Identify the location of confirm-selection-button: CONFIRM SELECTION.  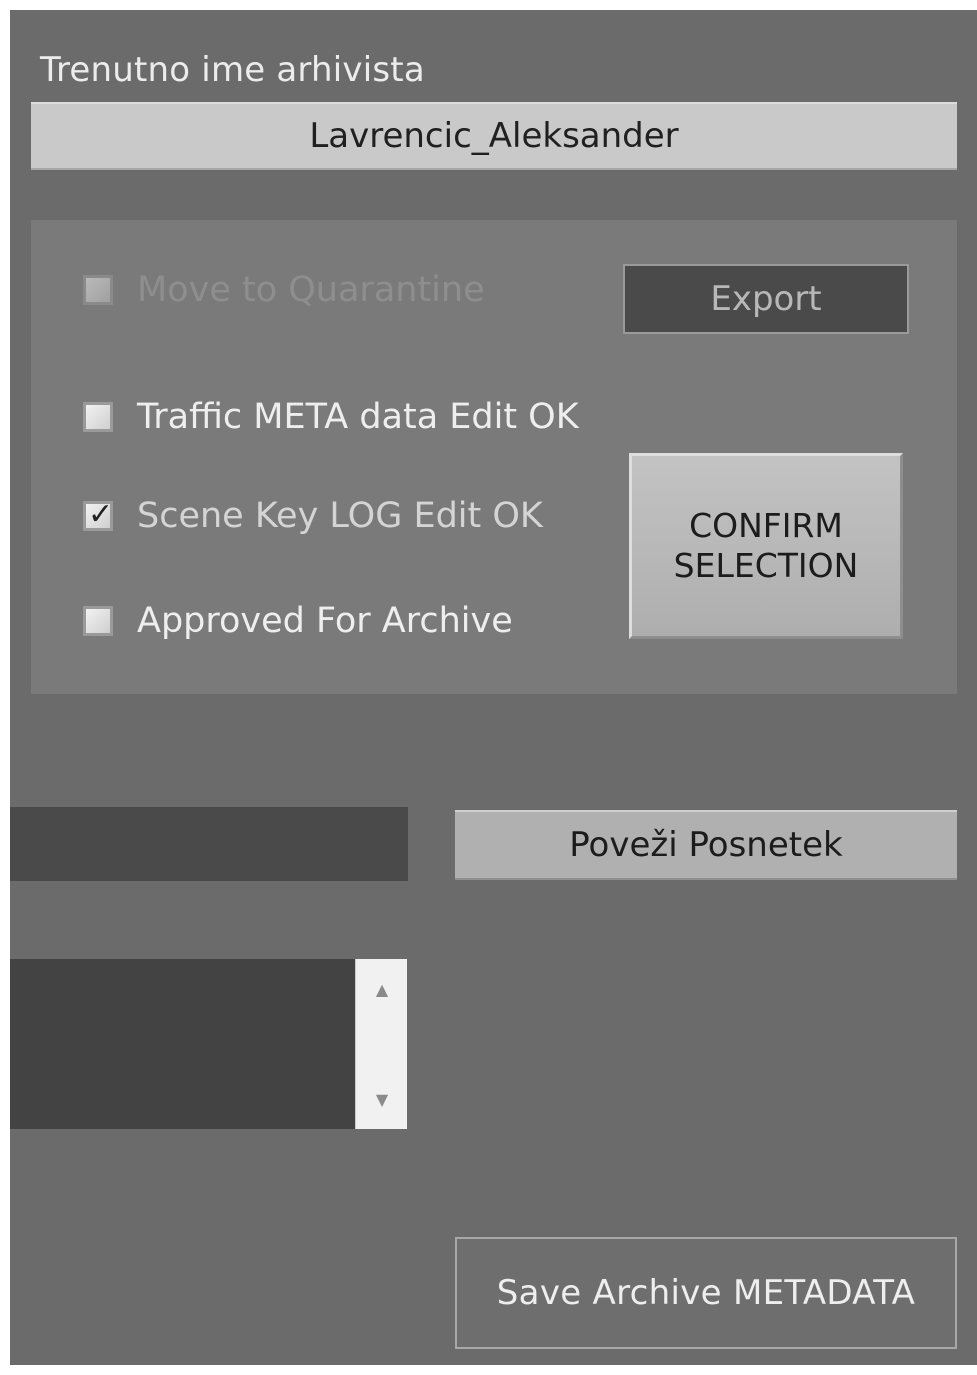
(766, 546).